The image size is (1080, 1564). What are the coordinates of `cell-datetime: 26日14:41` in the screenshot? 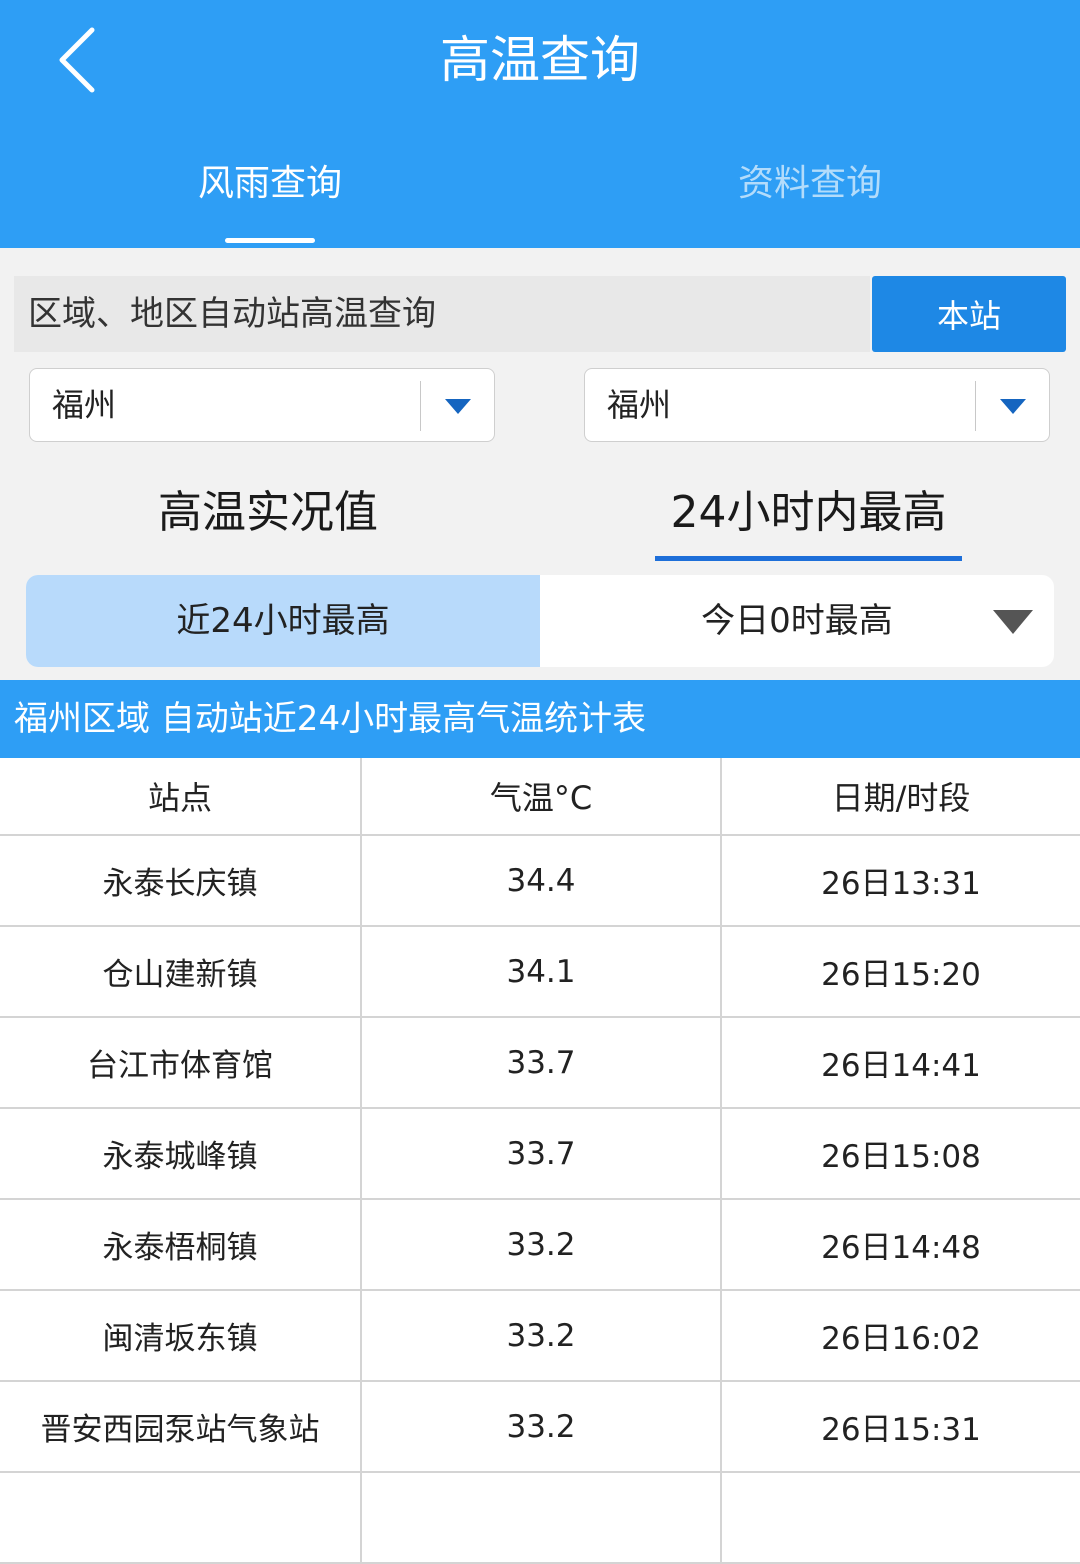 It's located at (900, 1063).